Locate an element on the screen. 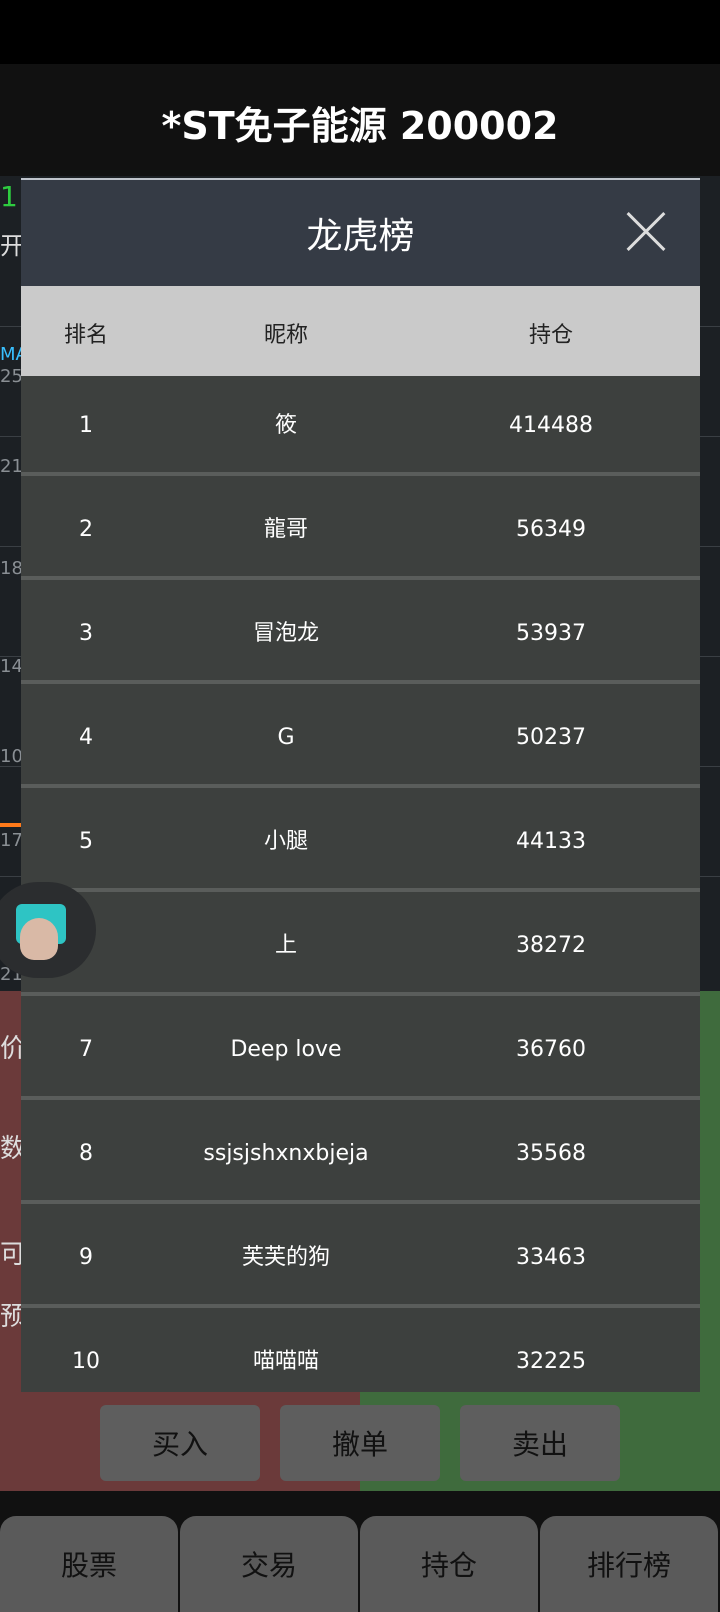 The width and height of the screenshot is (720, 1612). rank-cell: 5 is located at coordinates (86, 841).